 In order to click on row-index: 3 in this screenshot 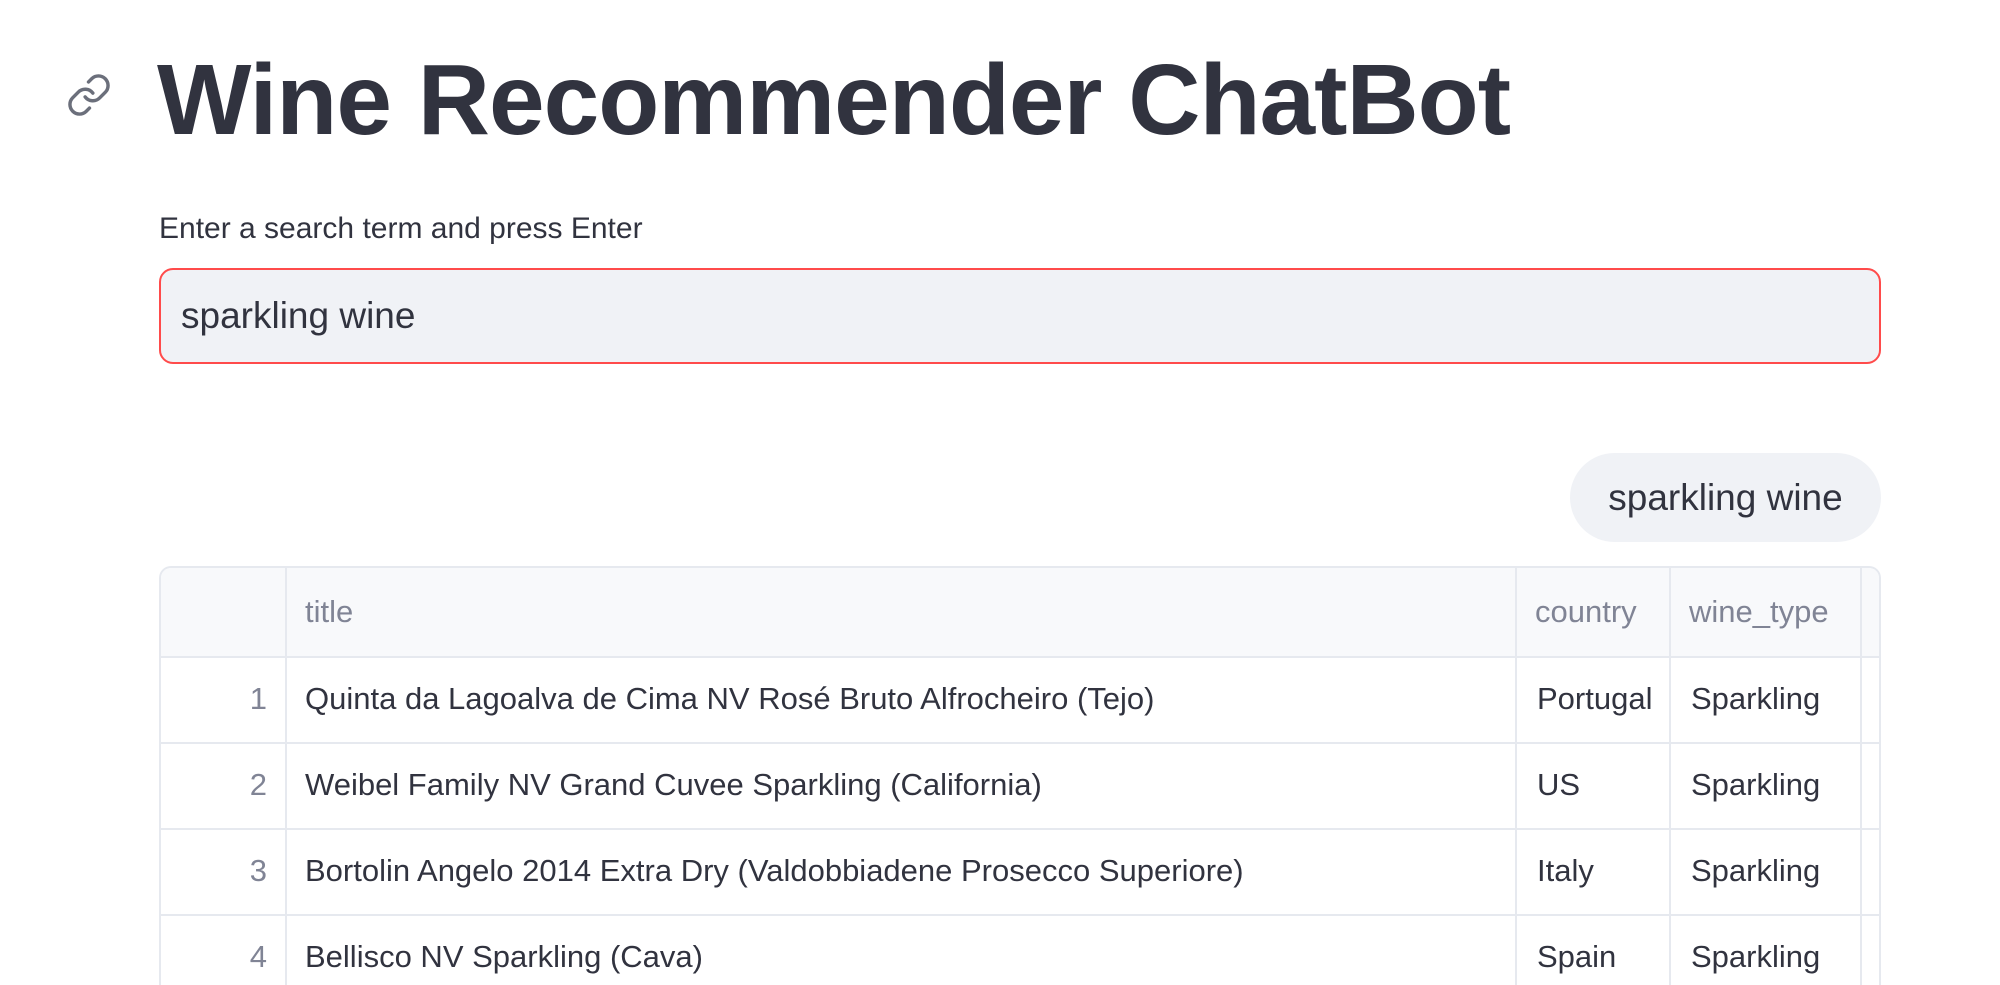, I will do `click(224, 871)`.